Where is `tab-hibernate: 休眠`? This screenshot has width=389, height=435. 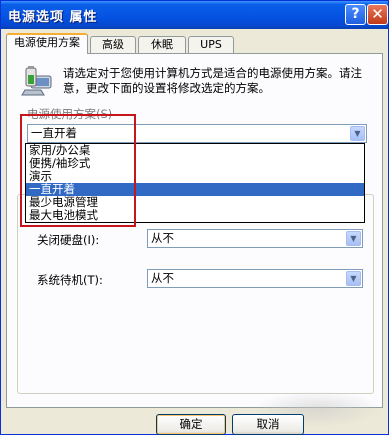 tab-hibernate: 休眠 is located at coordinates (162, 44).